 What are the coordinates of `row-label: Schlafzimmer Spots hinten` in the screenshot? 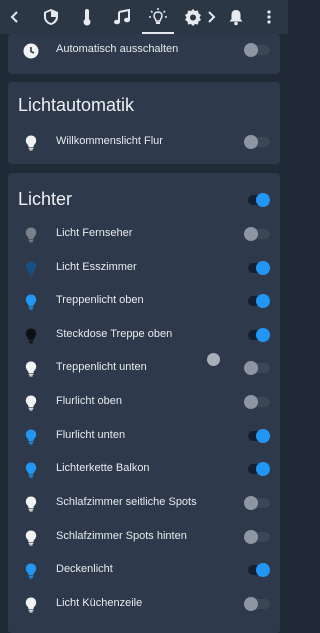 It's located at (121, 536).